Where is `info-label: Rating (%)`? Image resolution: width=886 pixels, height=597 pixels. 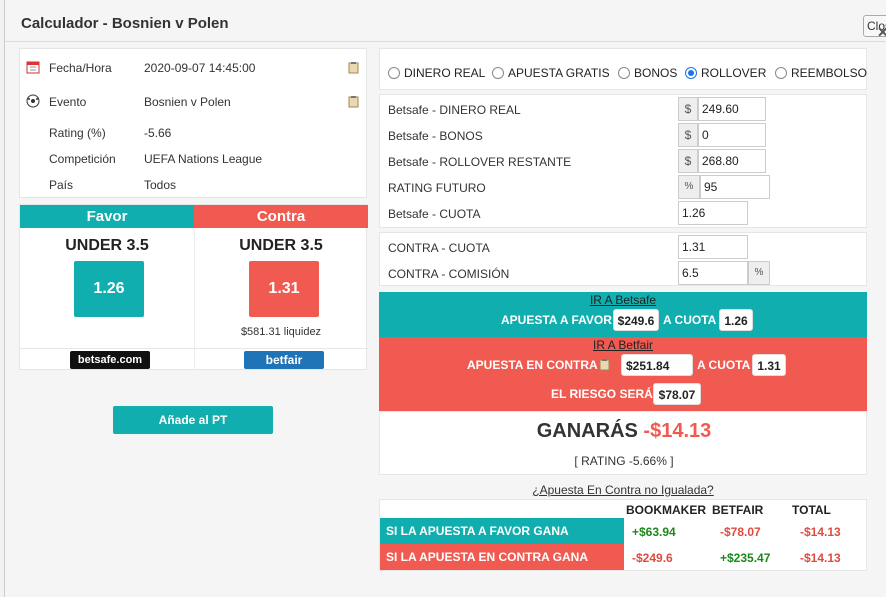 info-label: Rating (%) is located at coordinates (77, 133).